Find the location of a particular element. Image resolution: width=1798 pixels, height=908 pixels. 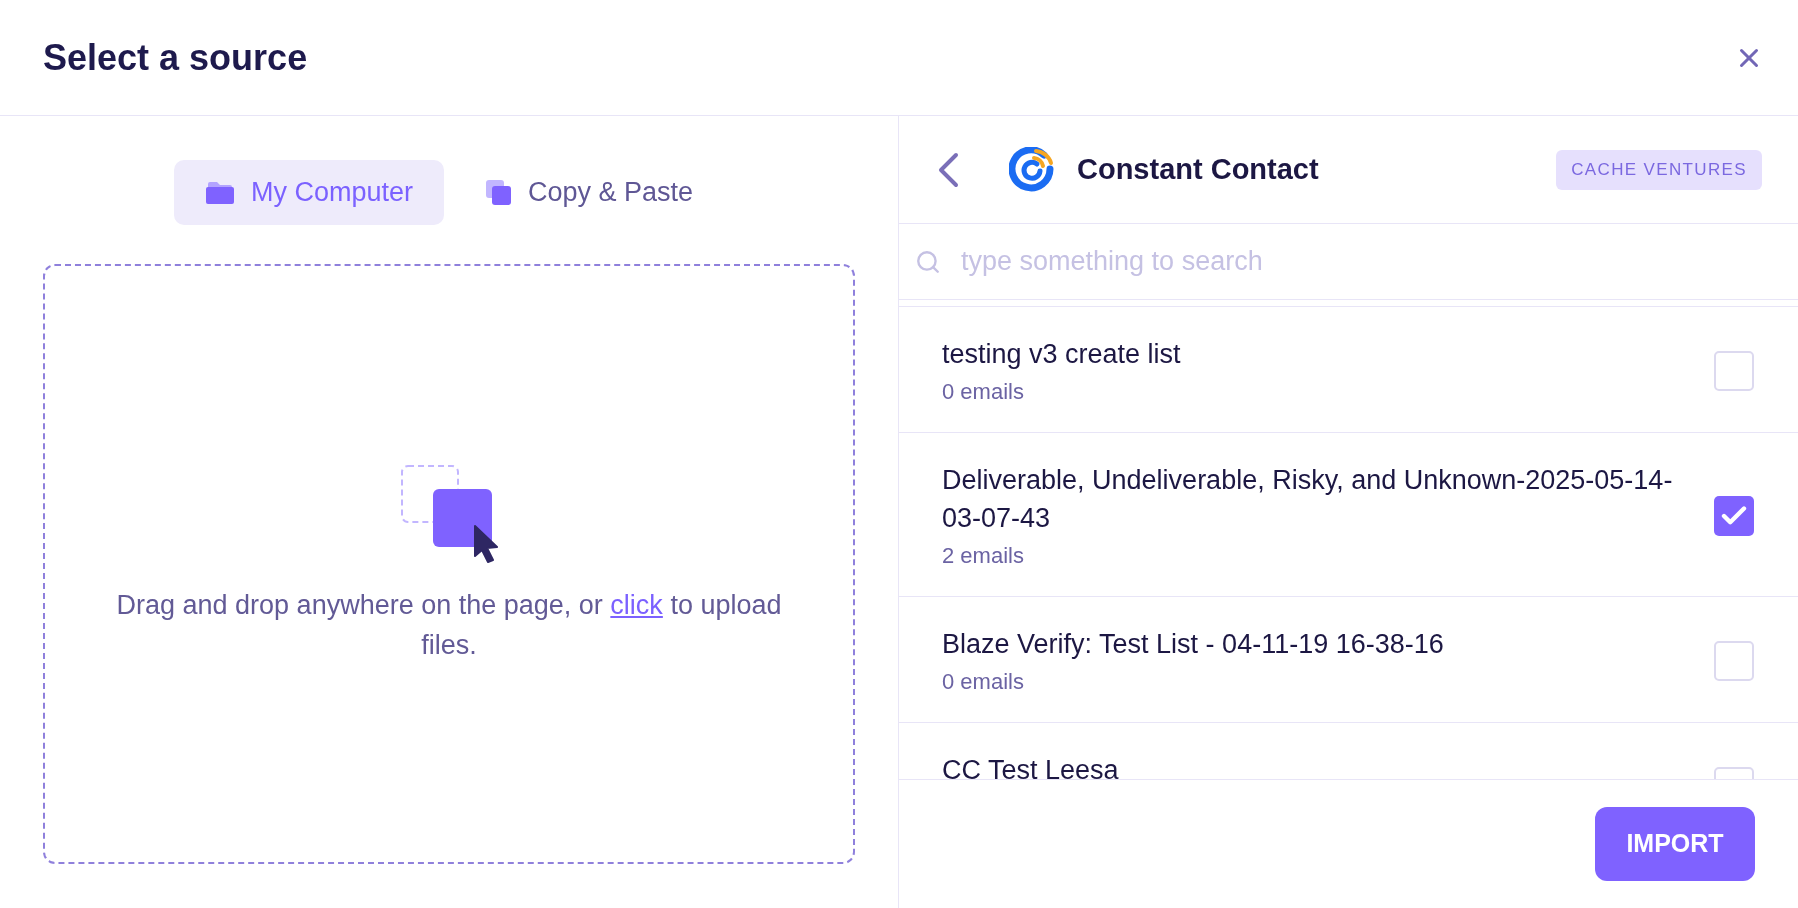

copy-icon is located at coordinates (498, 192).